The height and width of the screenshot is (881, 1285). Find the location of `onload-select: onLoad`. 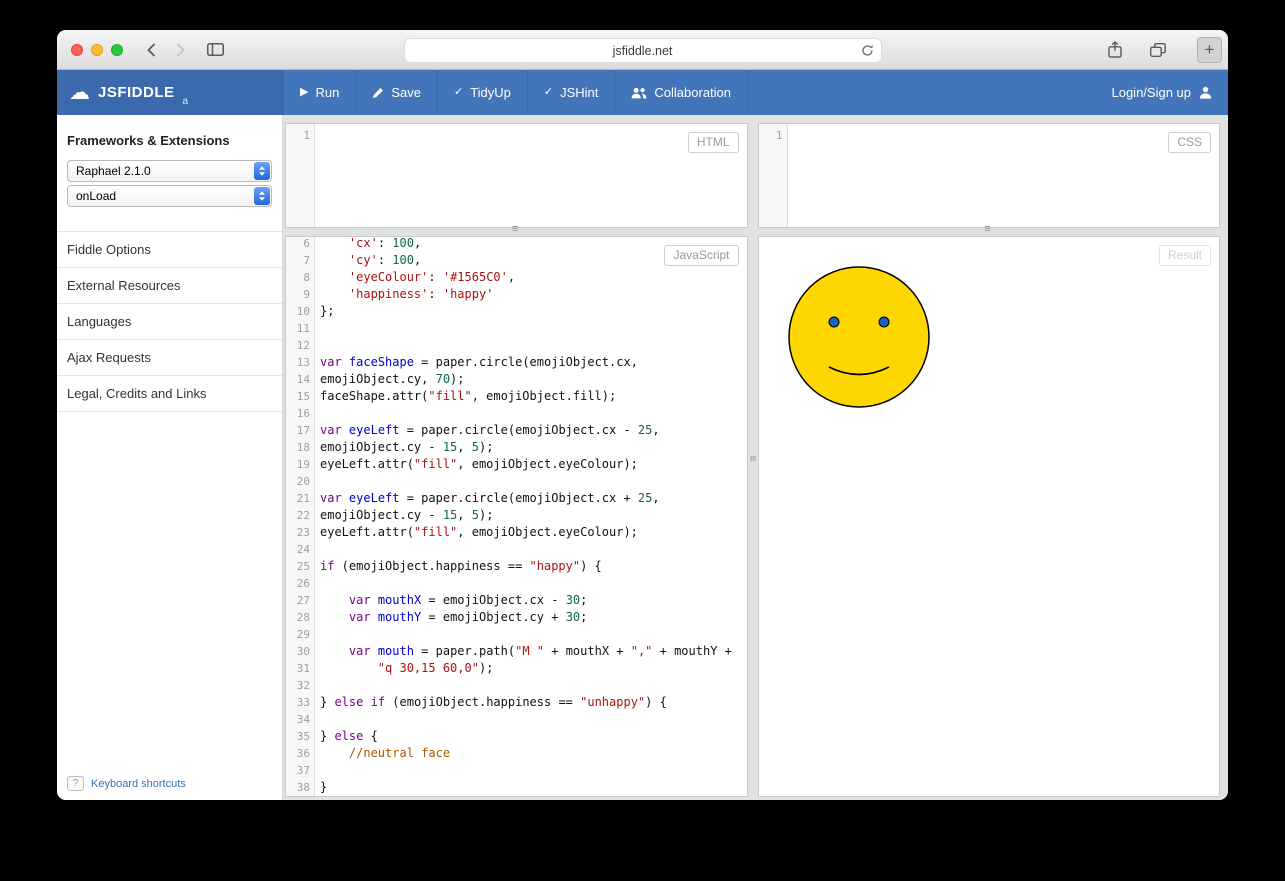

onload-select: onLoad is located at coordinates (169, 196).